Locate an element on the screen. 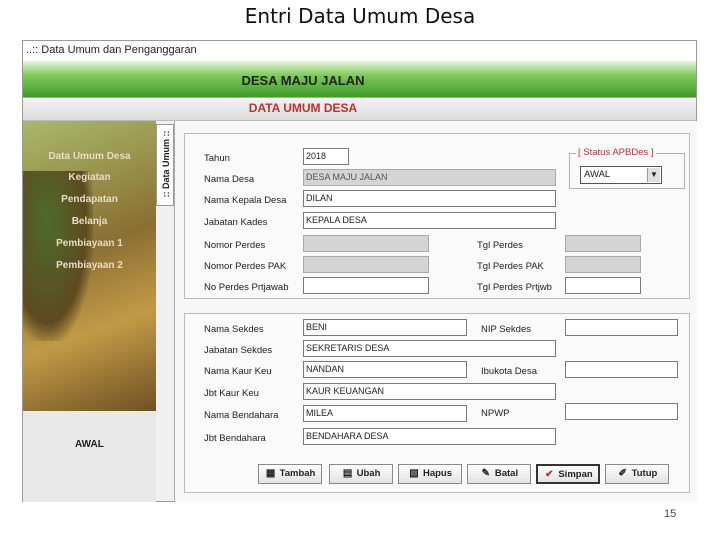 The height and width of the screenshot is (540, 720). delete-icon: ▧ is located at coordinates (414, 473).